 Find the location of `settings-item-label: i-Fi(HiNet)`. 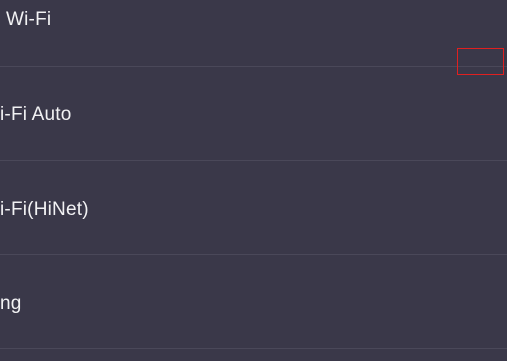

settings-item-label: i-Fi(HiNet) is located at coordinates (44, 209).